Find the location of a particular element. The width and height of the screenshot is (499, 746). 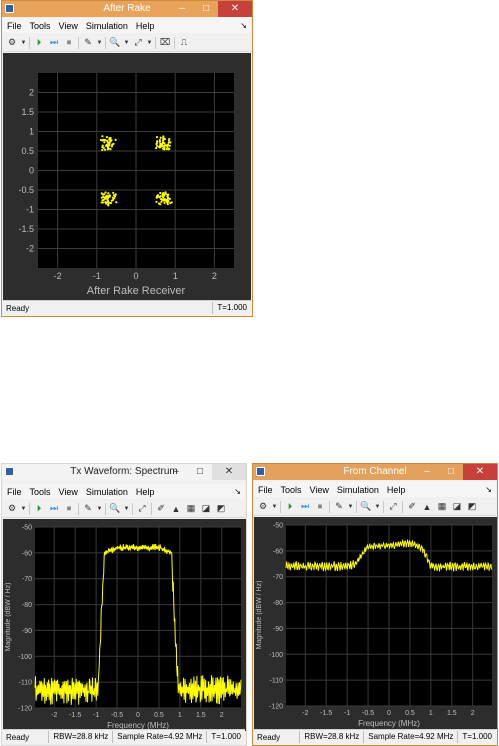

y-tick-label: -80 is located at coordinates (278, 603).